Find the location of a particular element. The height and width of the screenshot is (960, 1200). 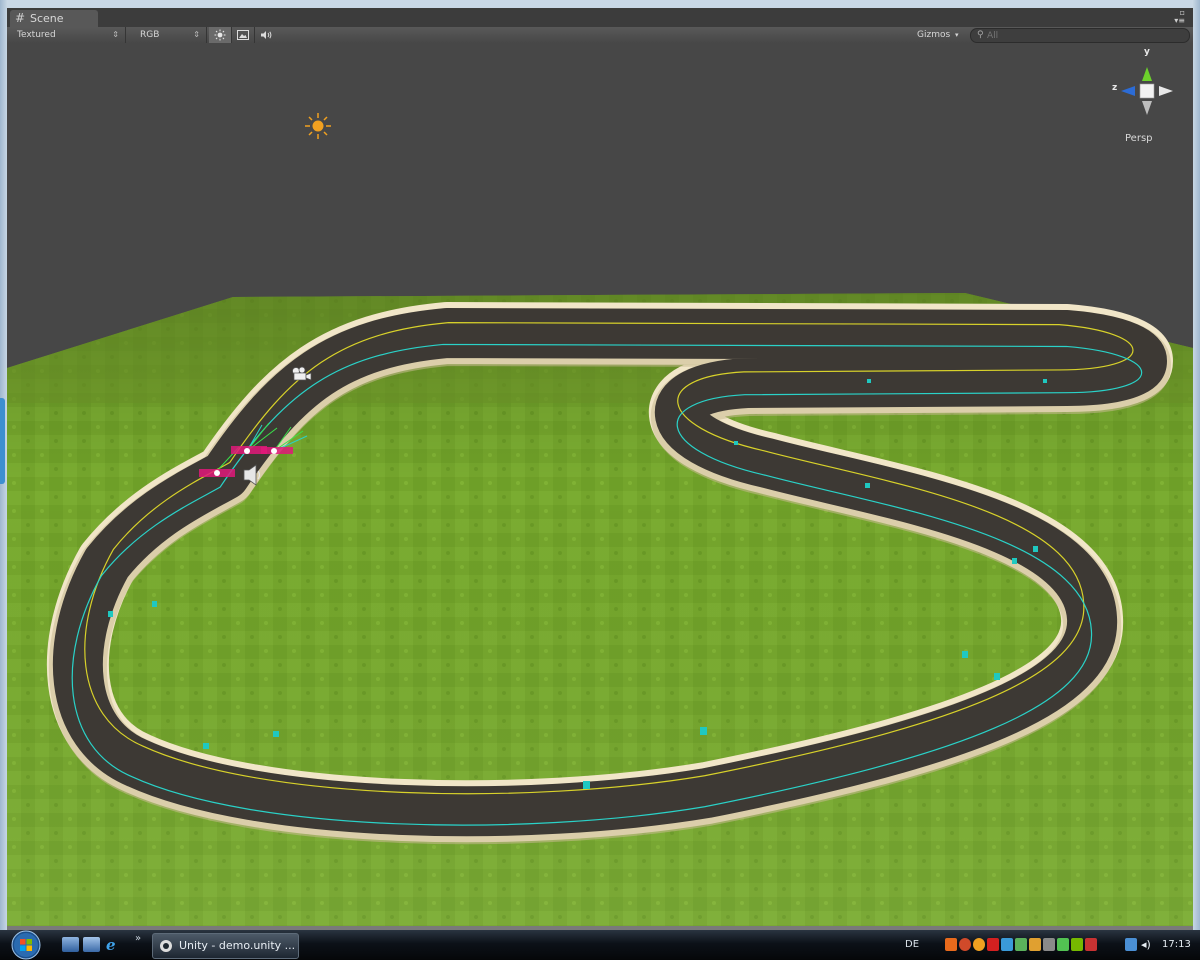

axis-z-label: z is located at coordinates (1115, 88).